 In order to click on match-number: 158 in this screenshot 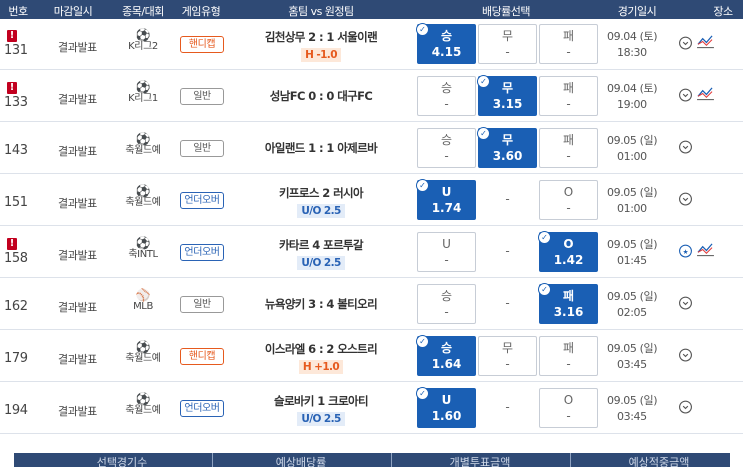, I will do `click(16, 258)`.